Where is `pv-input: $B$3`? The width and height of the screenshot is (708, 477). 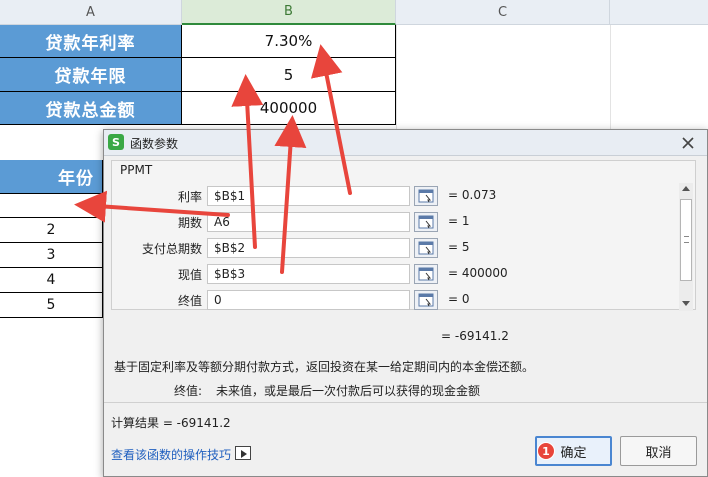
pv-input: $B$3 is located at coordinates (308, 274).